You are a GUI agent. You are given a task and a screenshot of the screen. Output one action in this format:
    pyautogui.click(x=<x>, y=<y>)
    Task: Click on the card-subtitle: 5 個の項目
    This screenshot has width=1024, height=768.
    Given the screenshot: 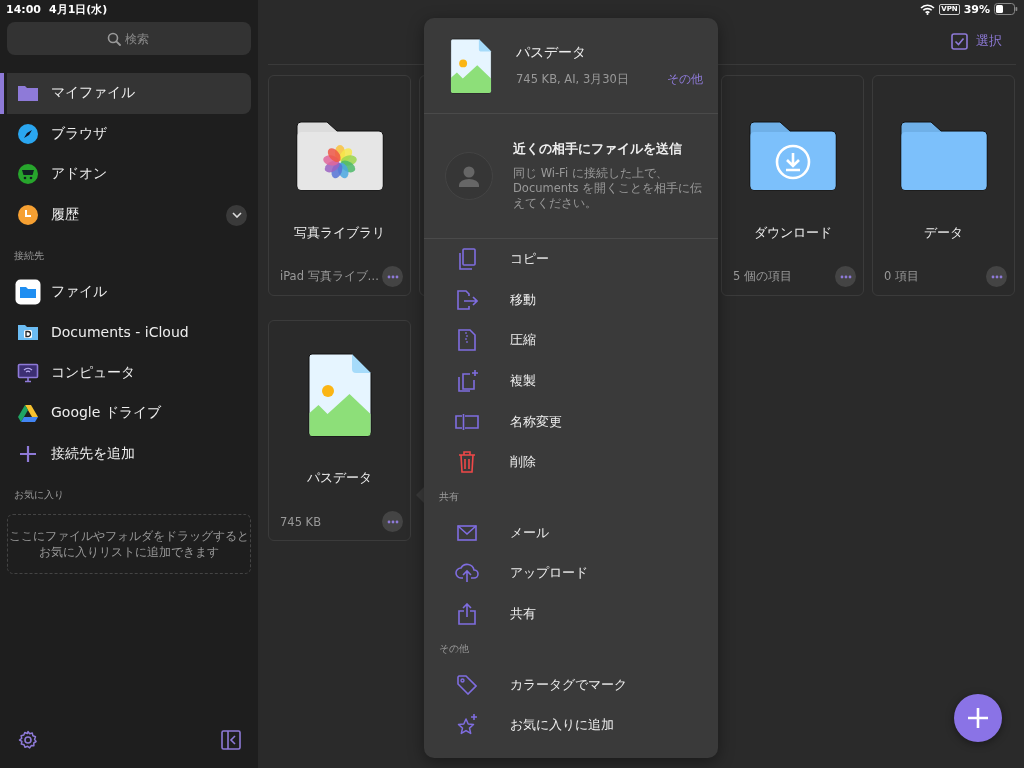 What is the action you would take?
    pyautogui.click(x=762, y=276)
    